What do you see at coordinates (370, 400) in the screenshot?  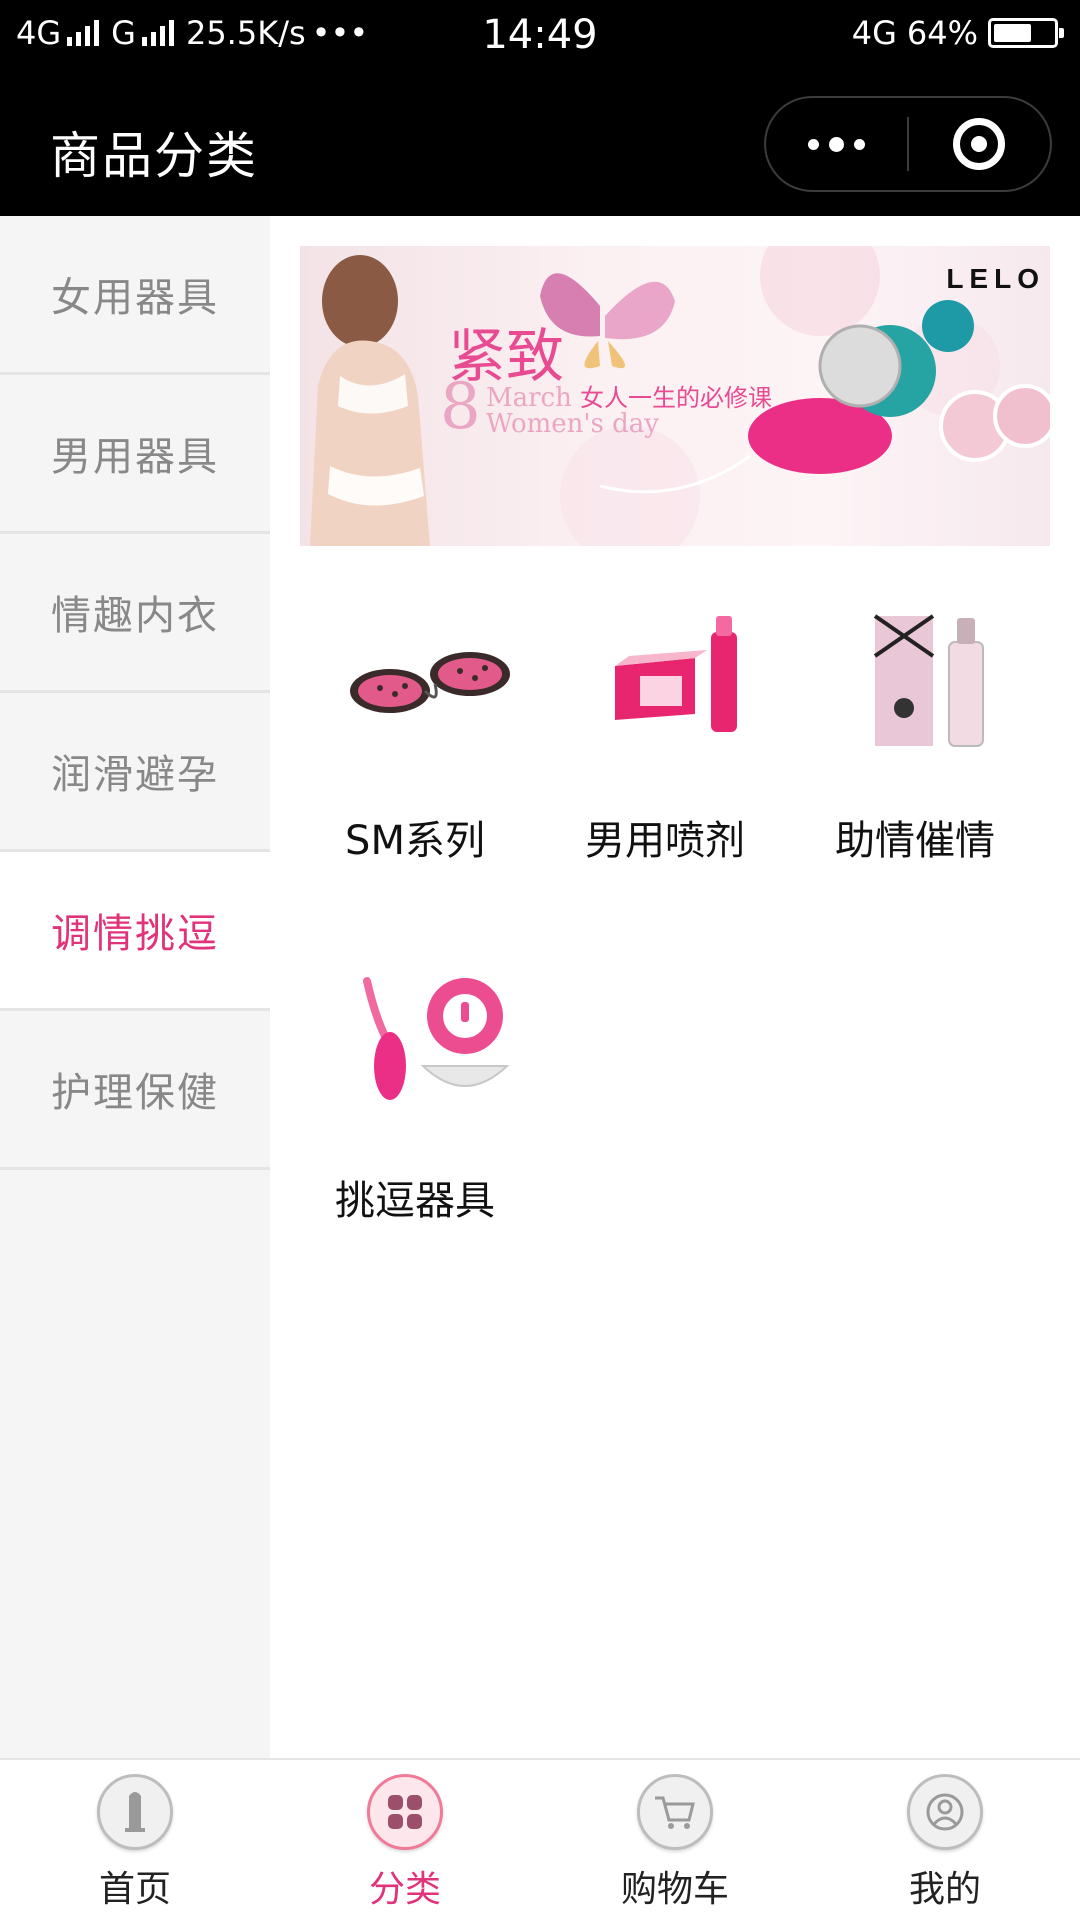 I see `model-figure` at bounding box center [370, 400].